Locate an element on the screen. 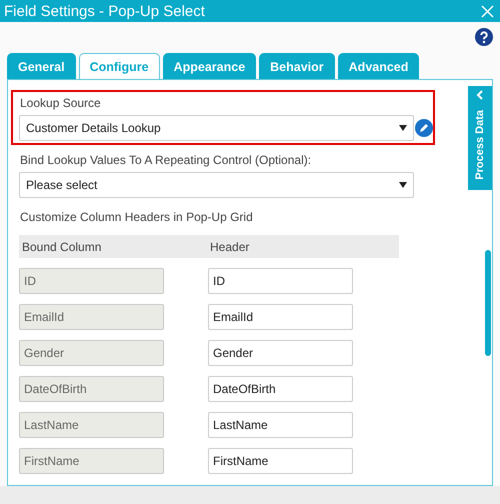 This screenshot has width=500, height=504. header-field: DateOfBirth is located at coordinates (280, 389).